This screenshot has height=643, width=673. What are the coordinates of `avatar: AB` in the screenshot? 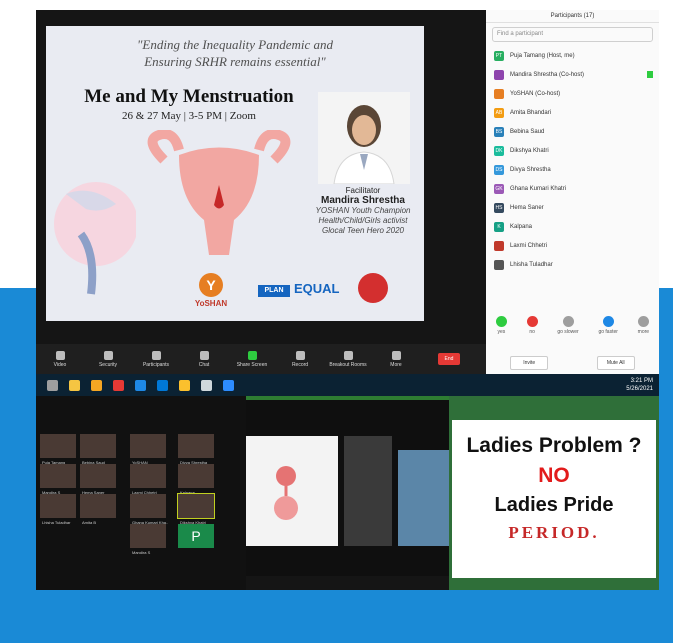 It's located at (499, 112).